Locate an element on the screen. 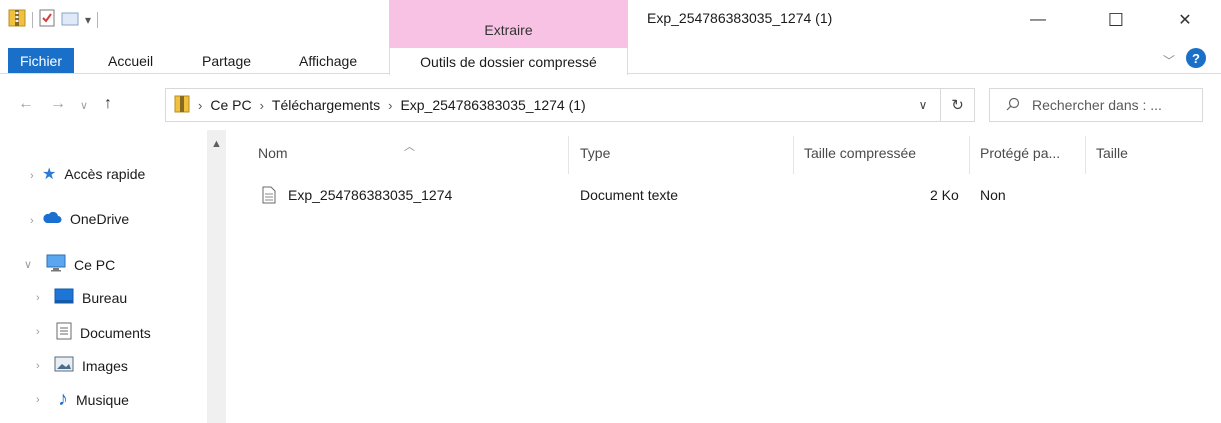 Image resolution: width=1221 pixels, height=423 pixels. file-compressed-size: 2 Ko is located at coordinates (944, 195).